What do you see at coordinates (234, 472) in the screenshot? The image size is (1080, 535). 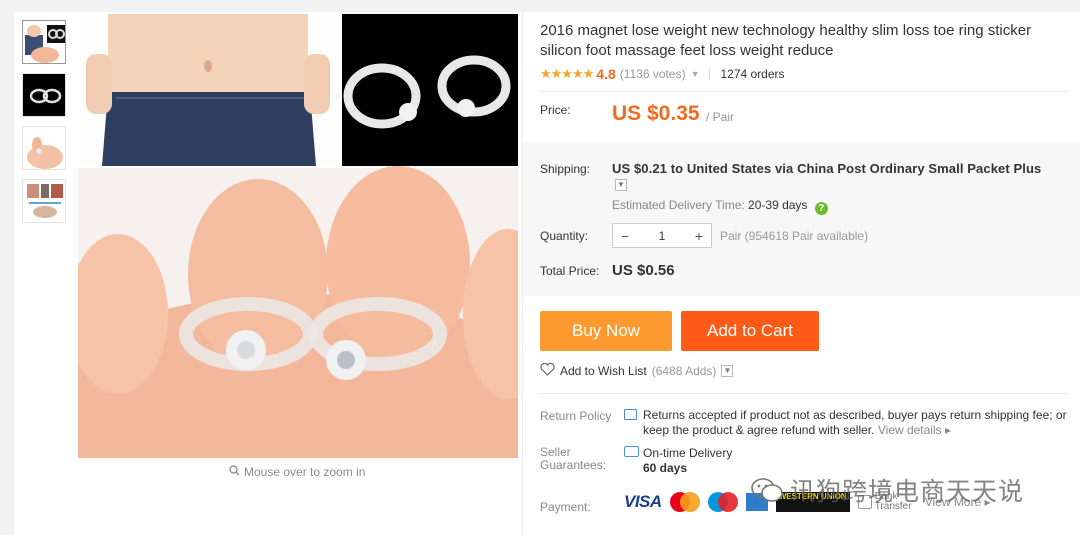 I see `magnifier-icon` at bounding box center [234, 472].